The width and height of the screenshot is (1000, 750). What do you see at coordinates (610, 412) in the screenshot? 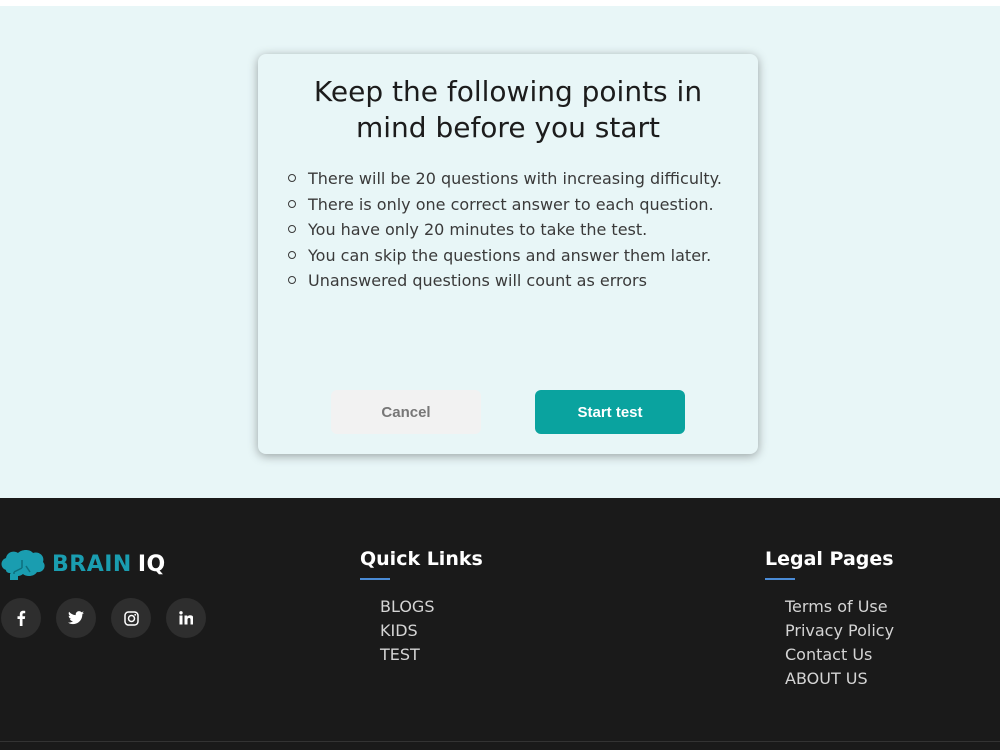
I see `start-test-button: Start test` at bounding box center [610, 412].